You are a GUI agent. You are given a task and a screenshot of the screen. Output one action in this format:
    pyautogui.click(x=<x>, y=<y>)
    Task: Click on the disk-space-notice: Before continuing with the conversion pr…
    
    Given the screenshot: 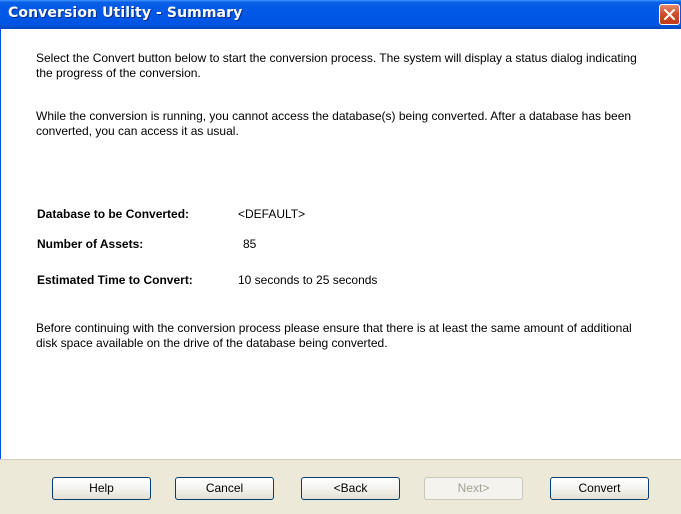 What is the action you would take?
    pyautogui.click(x=334, y=335)
    